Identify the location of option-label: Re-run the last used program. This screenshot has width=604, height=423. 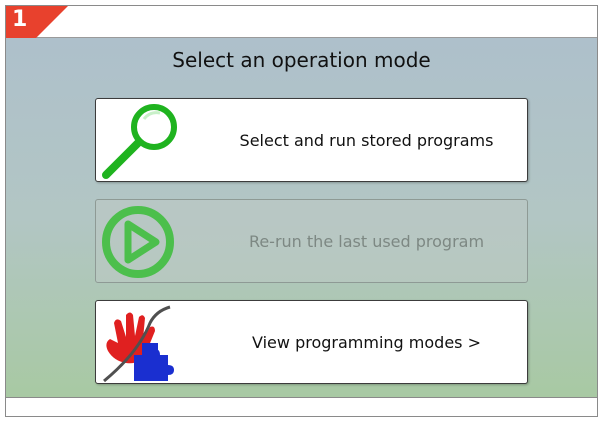
(366, 241).